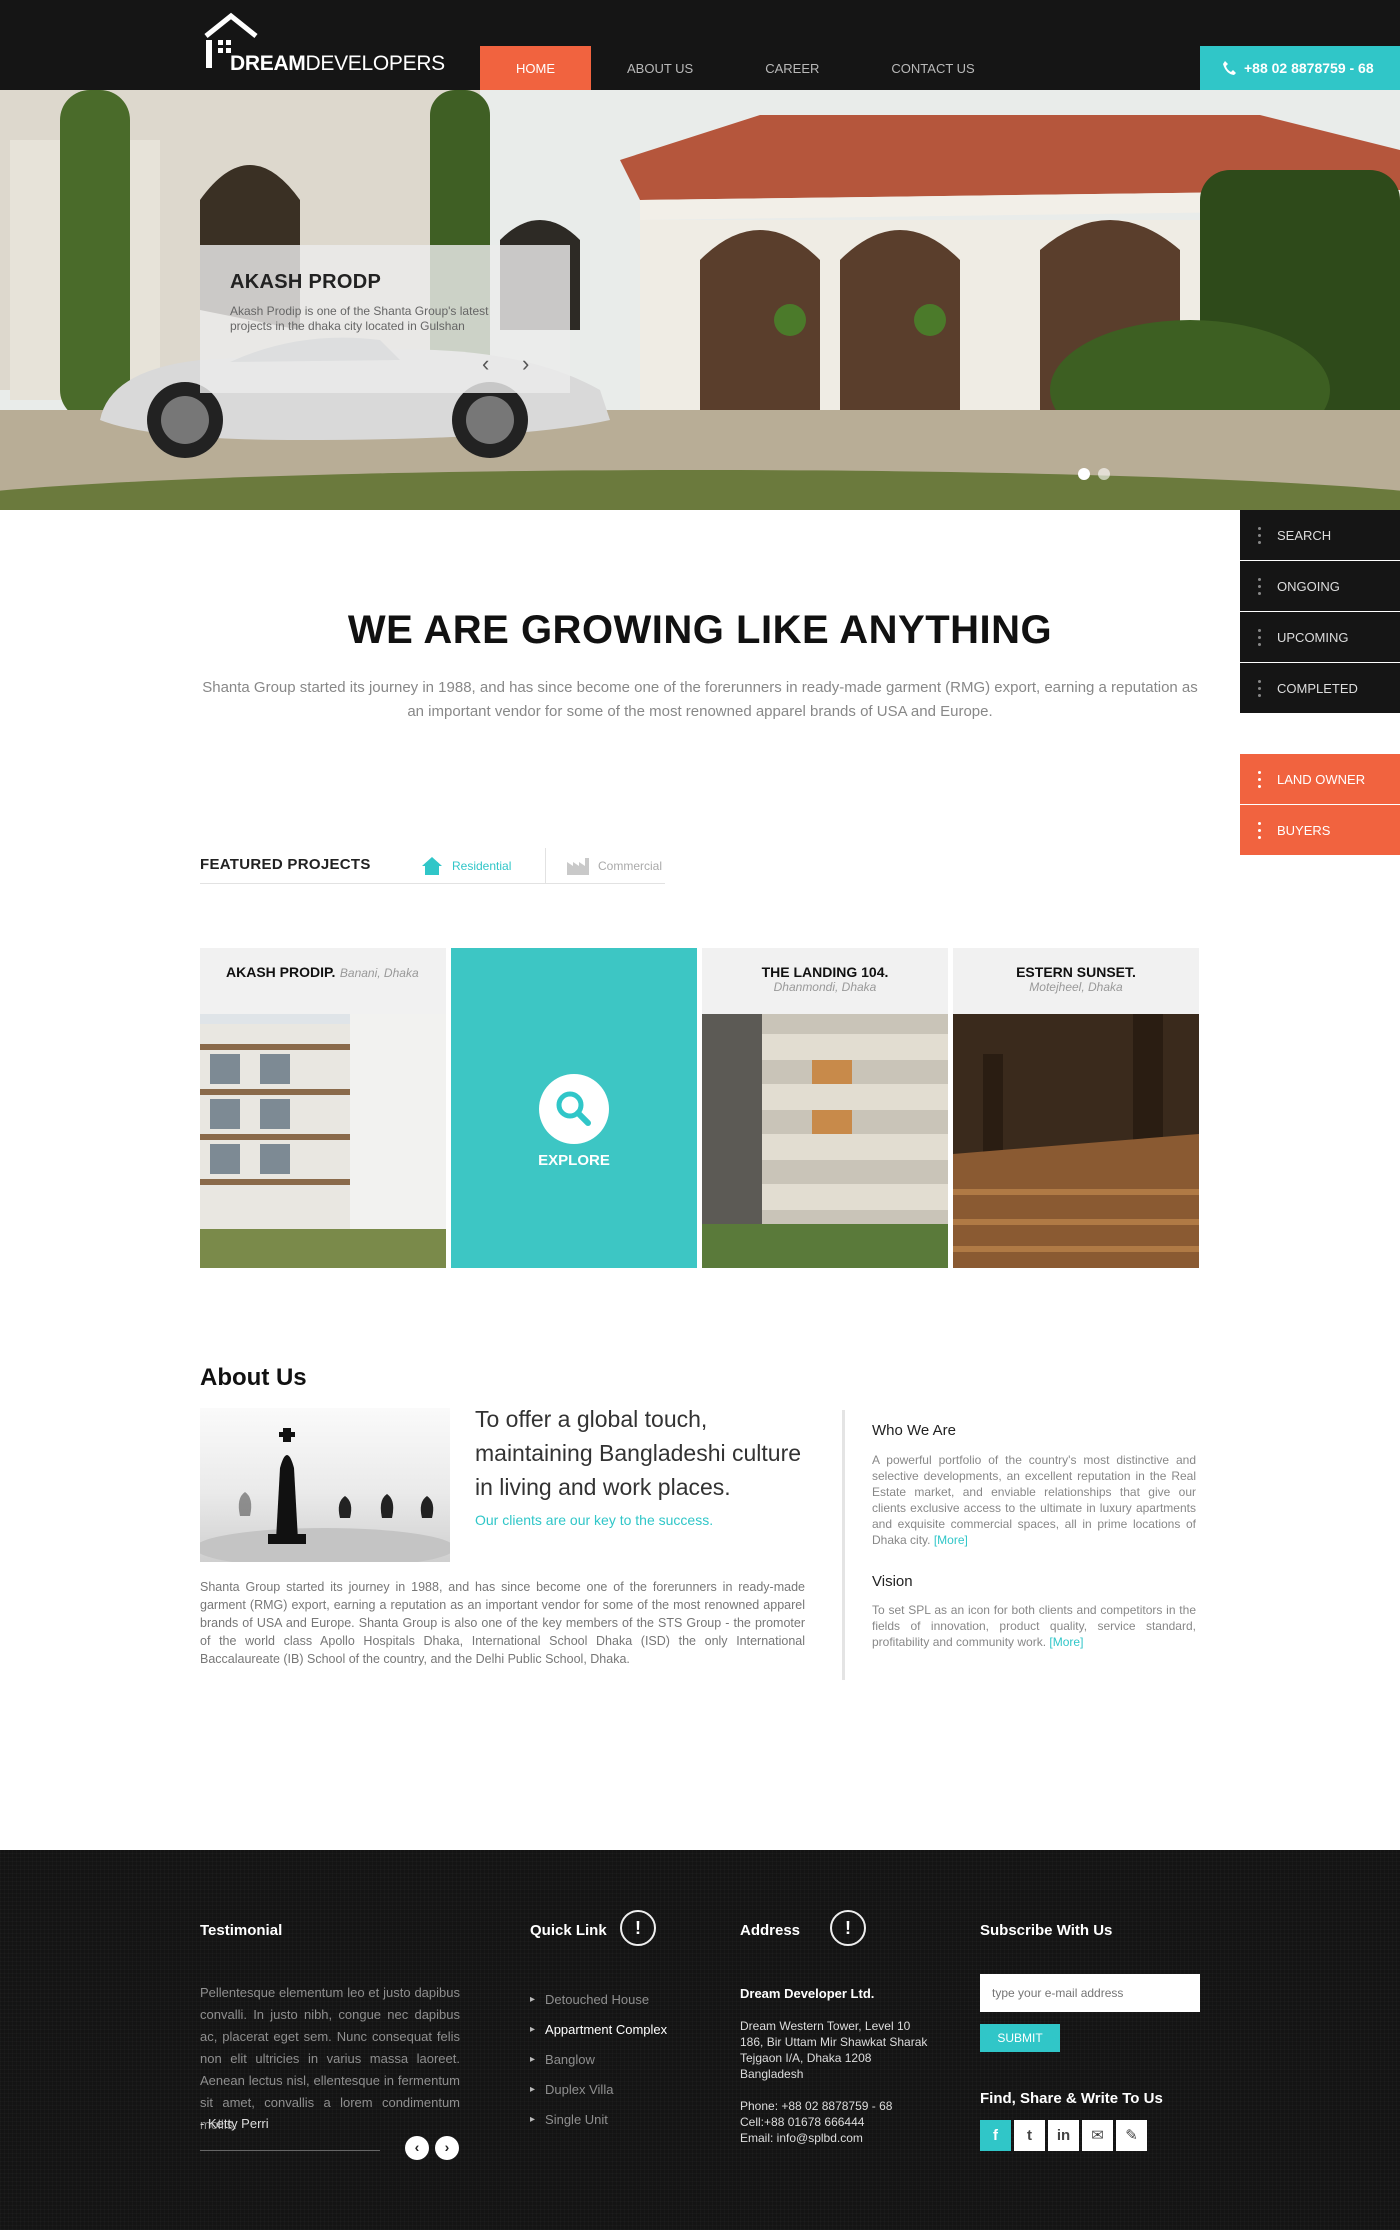  What do you see at coordinates (1304, 830) in the screenshot?
I see `side-item-label: BUYERS` at bounding box center [1304, 830].